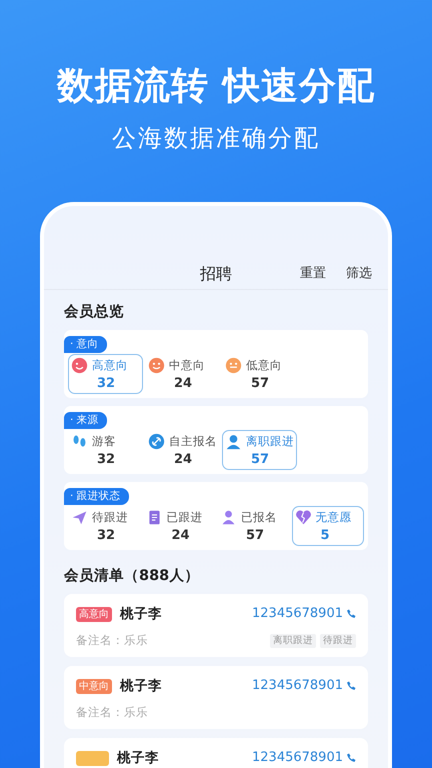 This screenshot has height=768, width=432. I want to click on broken-heart-icon, so click(303, 517).